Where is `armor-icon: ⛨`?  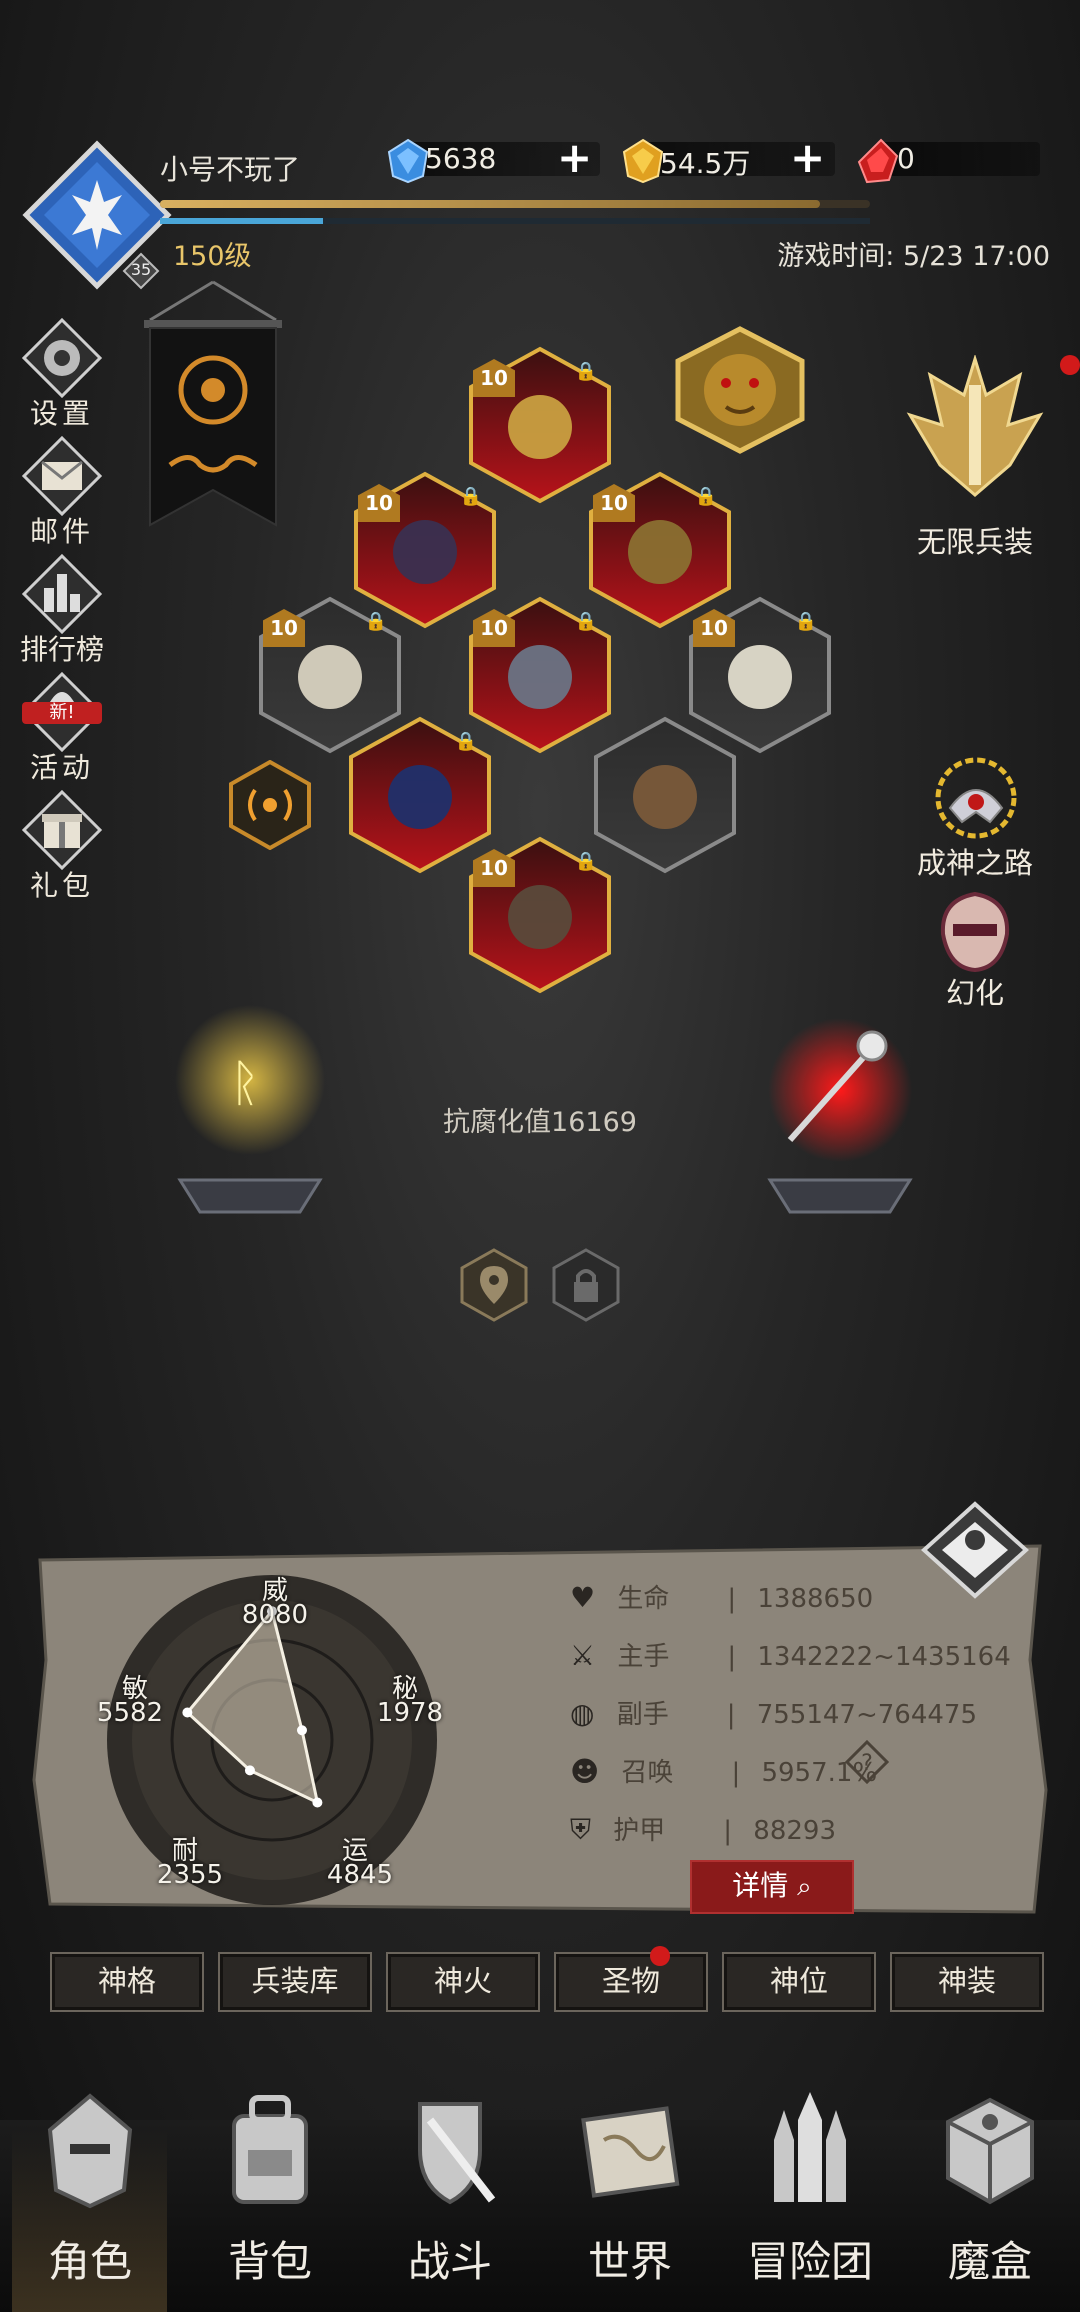 armor-icon: ⛨ is located at coordinates (581, 1829).